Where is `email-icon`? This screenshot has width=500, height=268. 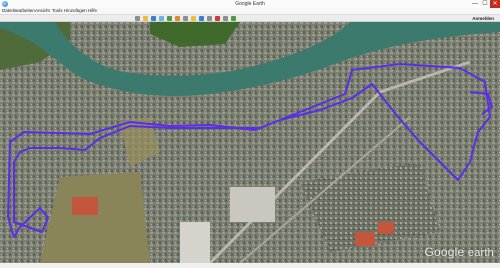
email-icon is located at coordinates (217, 18).